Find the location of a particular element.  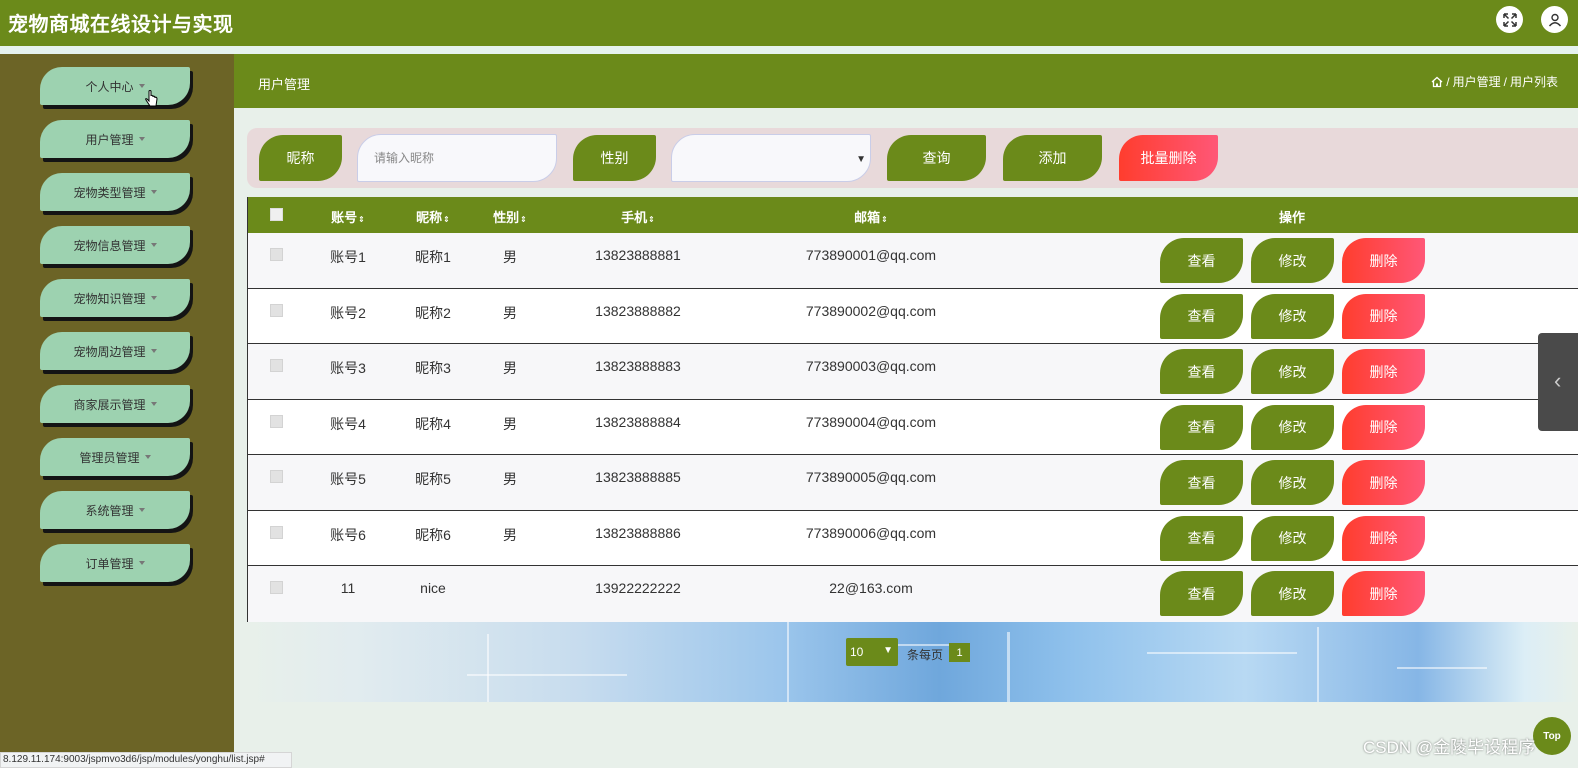

sidebar-item-label: 管理员管理 is located at coordinates (109, 457).